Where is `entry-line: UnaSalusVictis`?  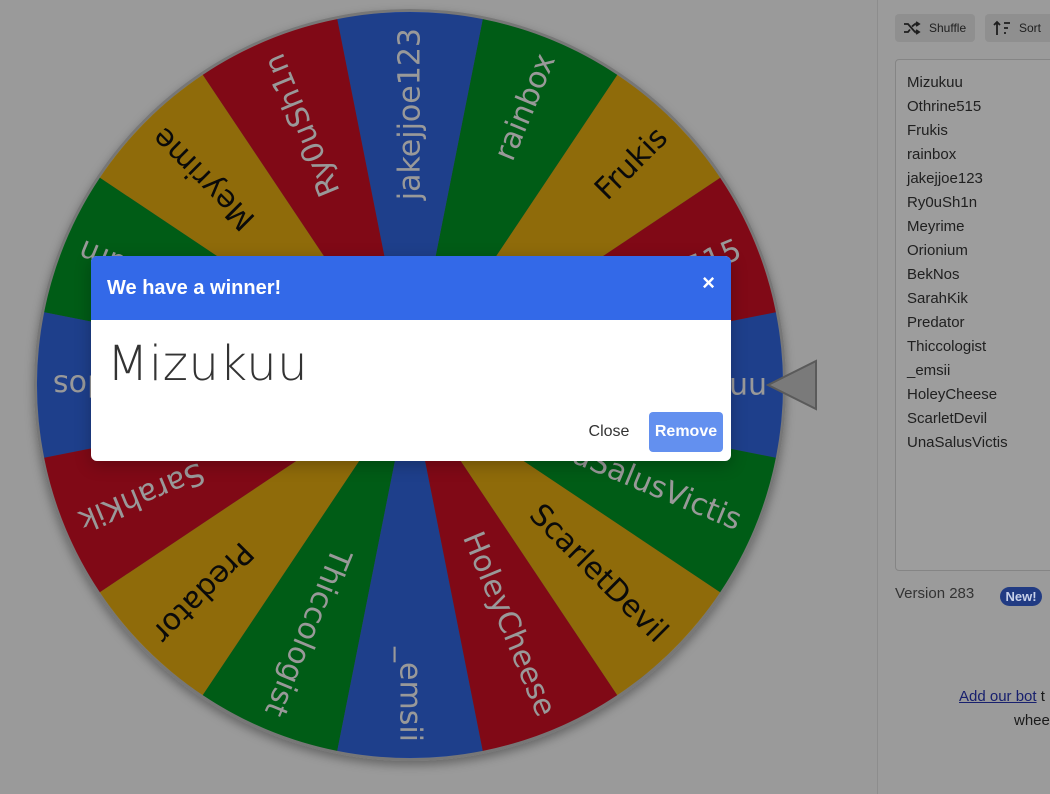 entry-line: UnaSalusVictis is located at coordinates (957, 442).